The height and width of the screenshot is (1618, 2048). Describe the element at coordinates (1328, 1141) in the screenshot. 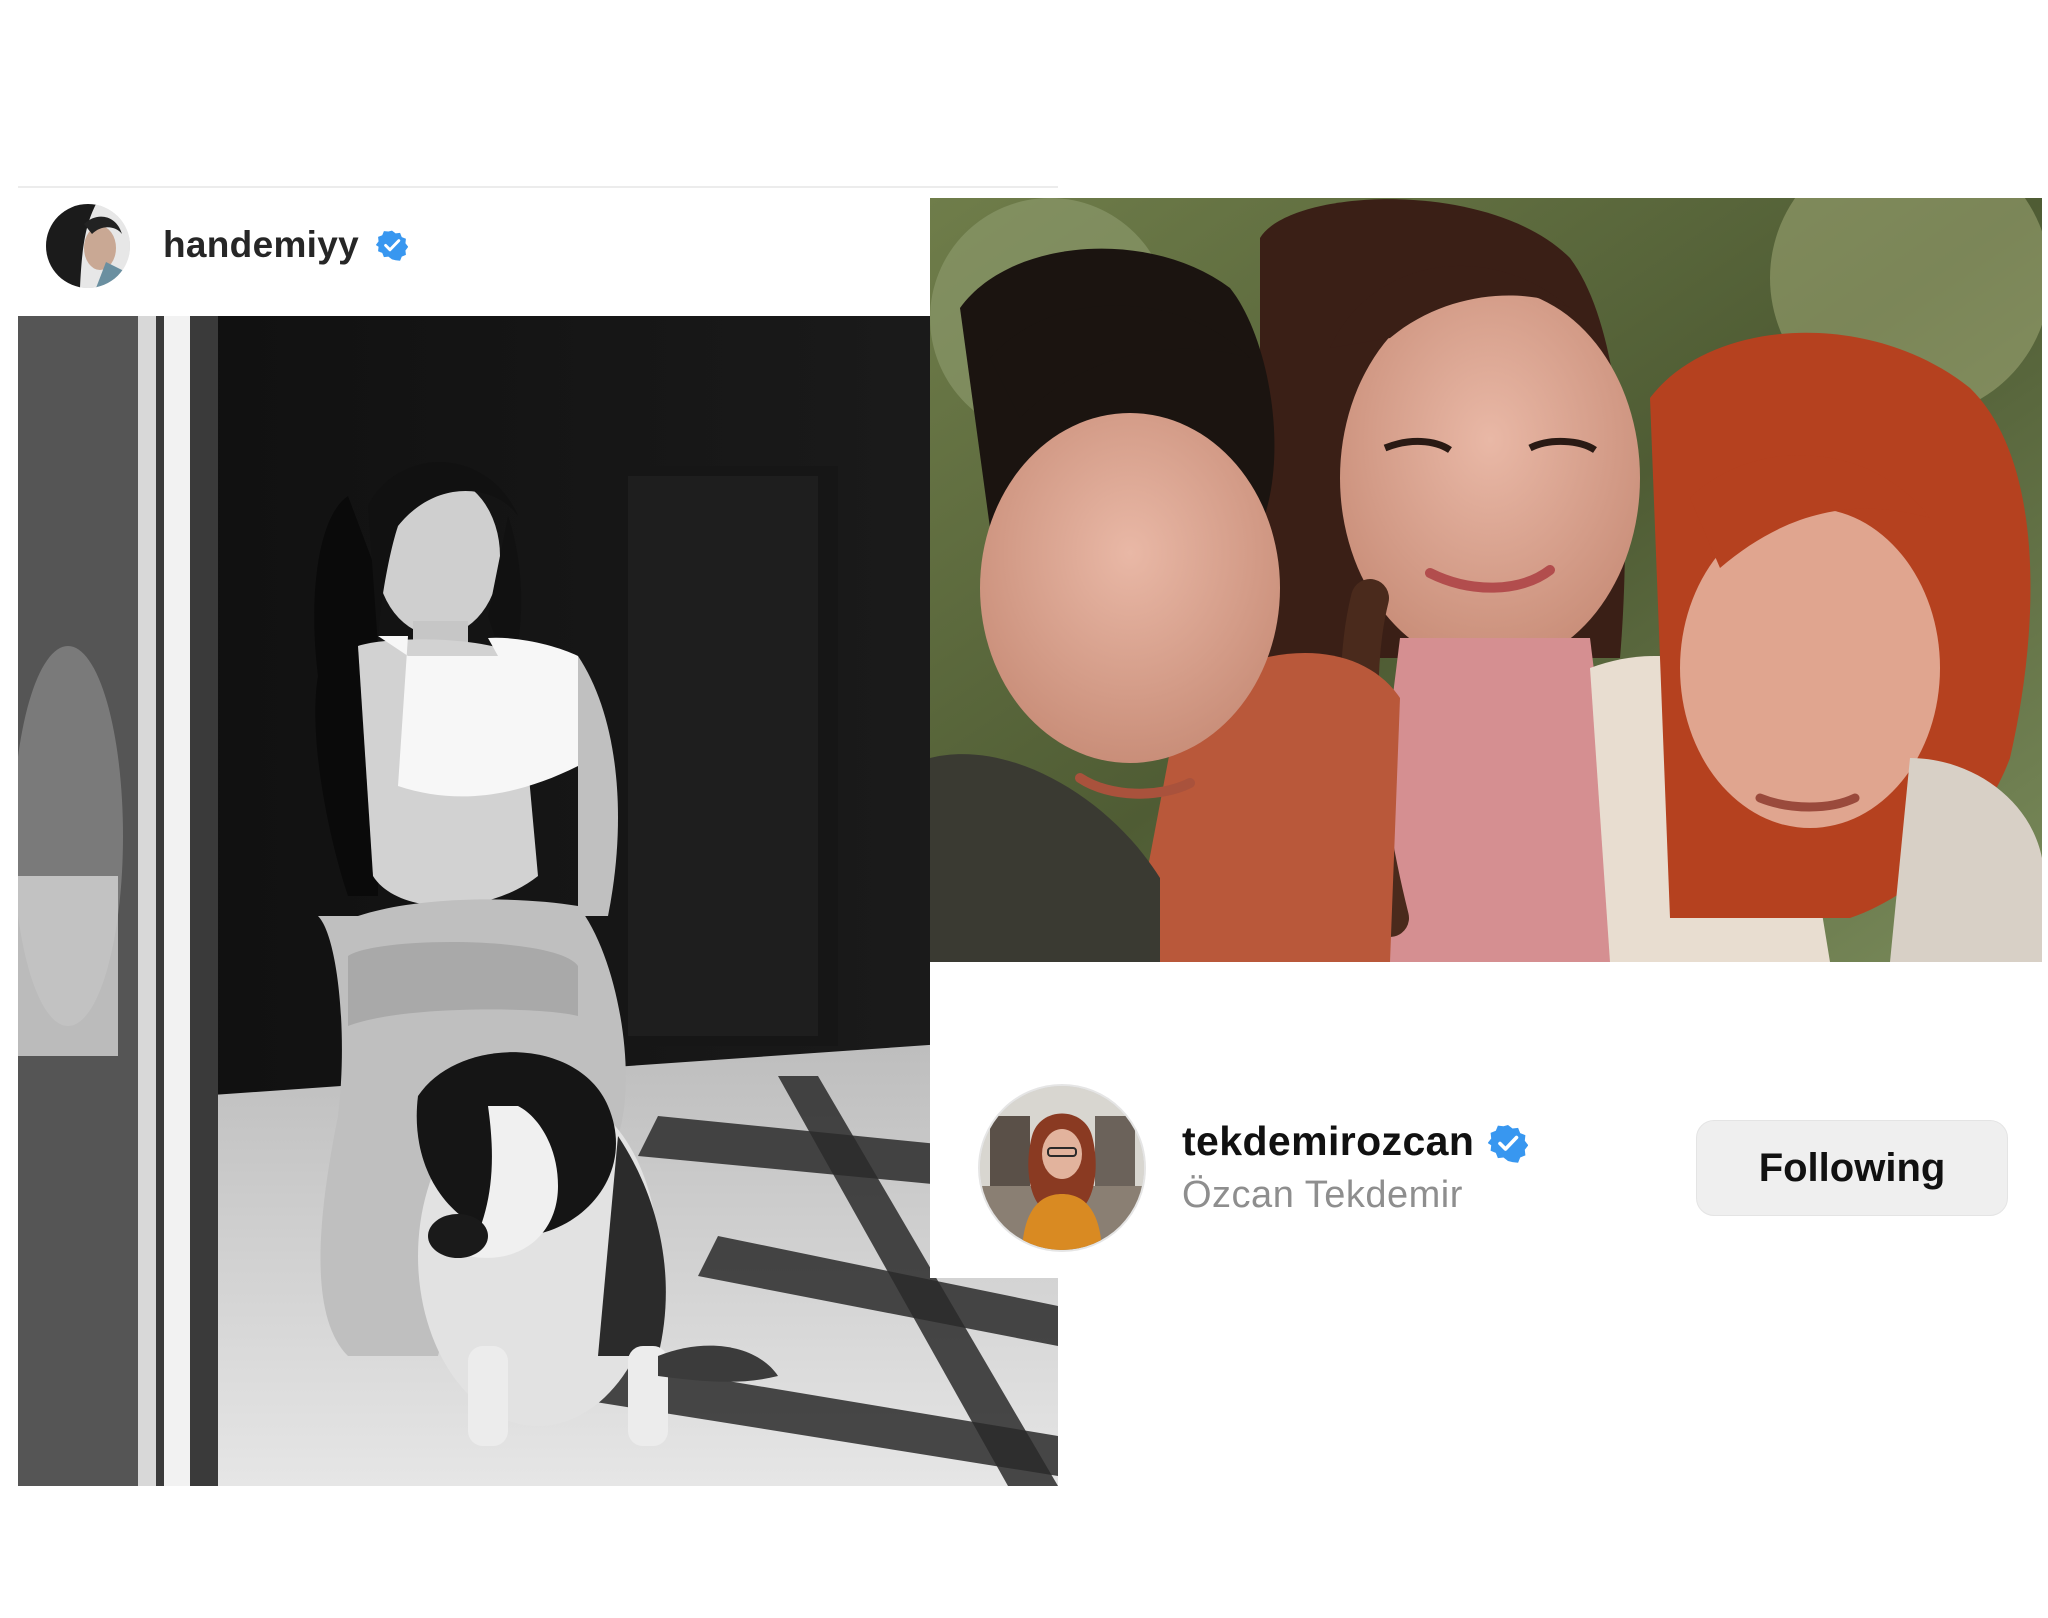

I see `username: tekdemirozcan` at that location.